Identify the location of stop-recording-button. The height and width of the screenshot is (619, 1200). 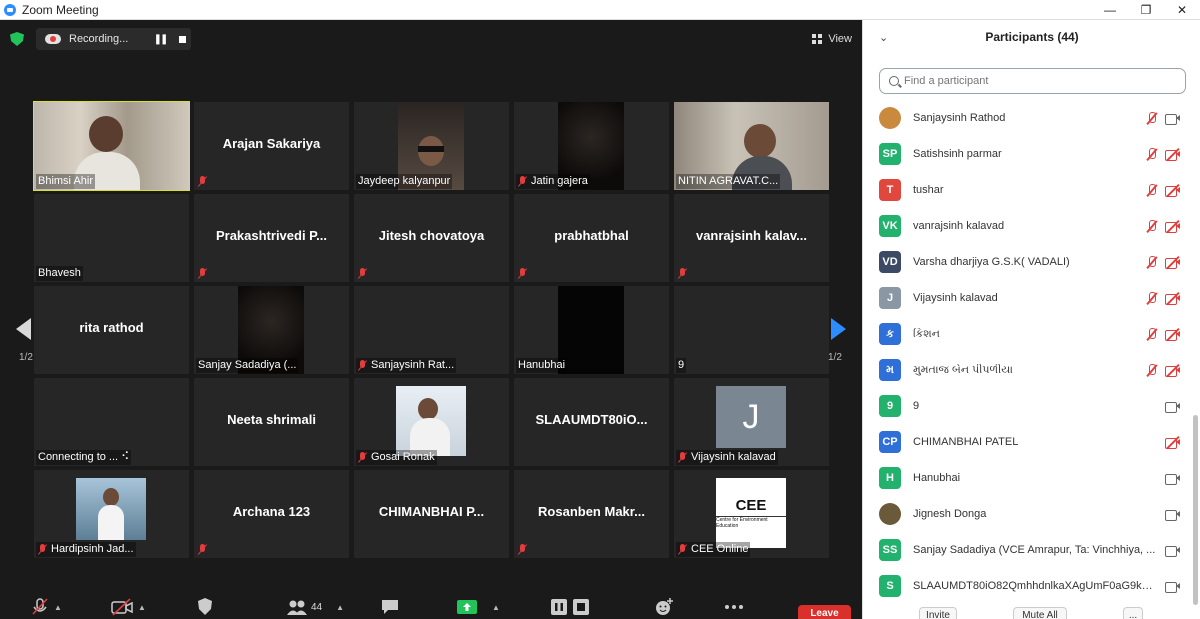
(182, 39).